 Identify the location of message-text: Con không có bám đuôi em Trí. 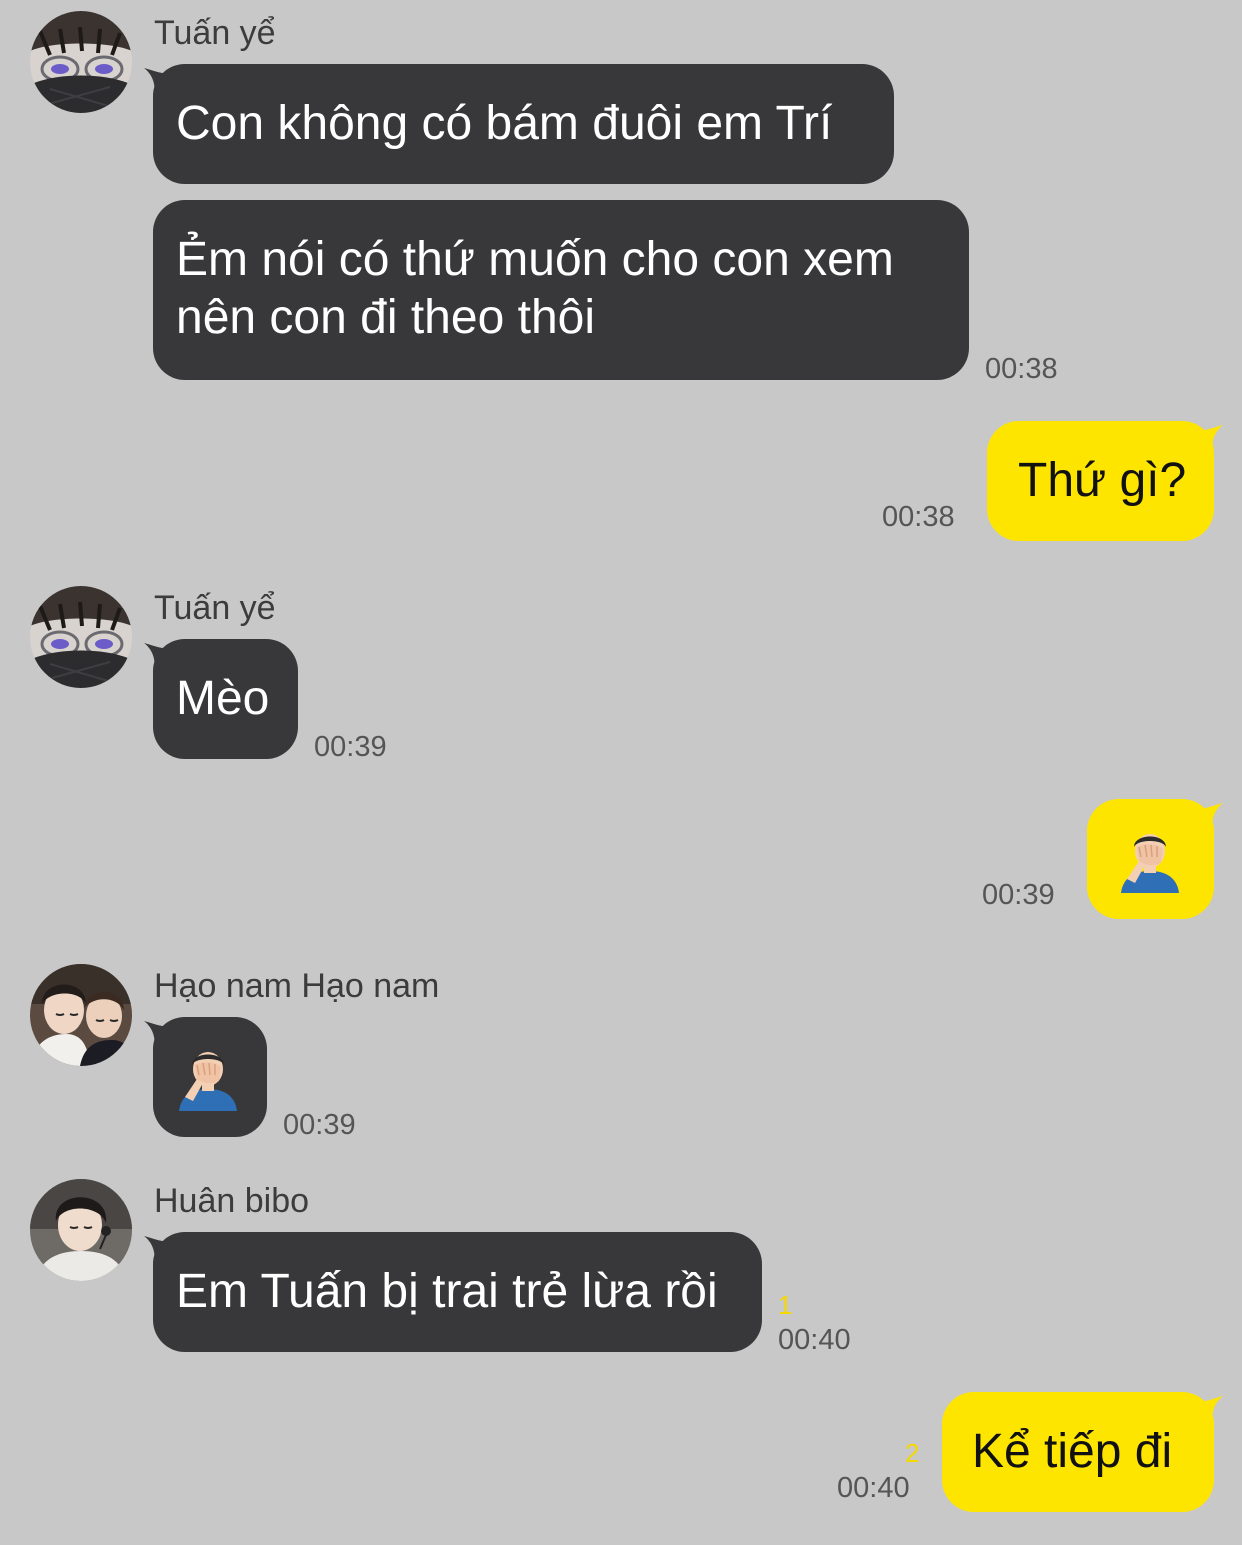
(504, 123).